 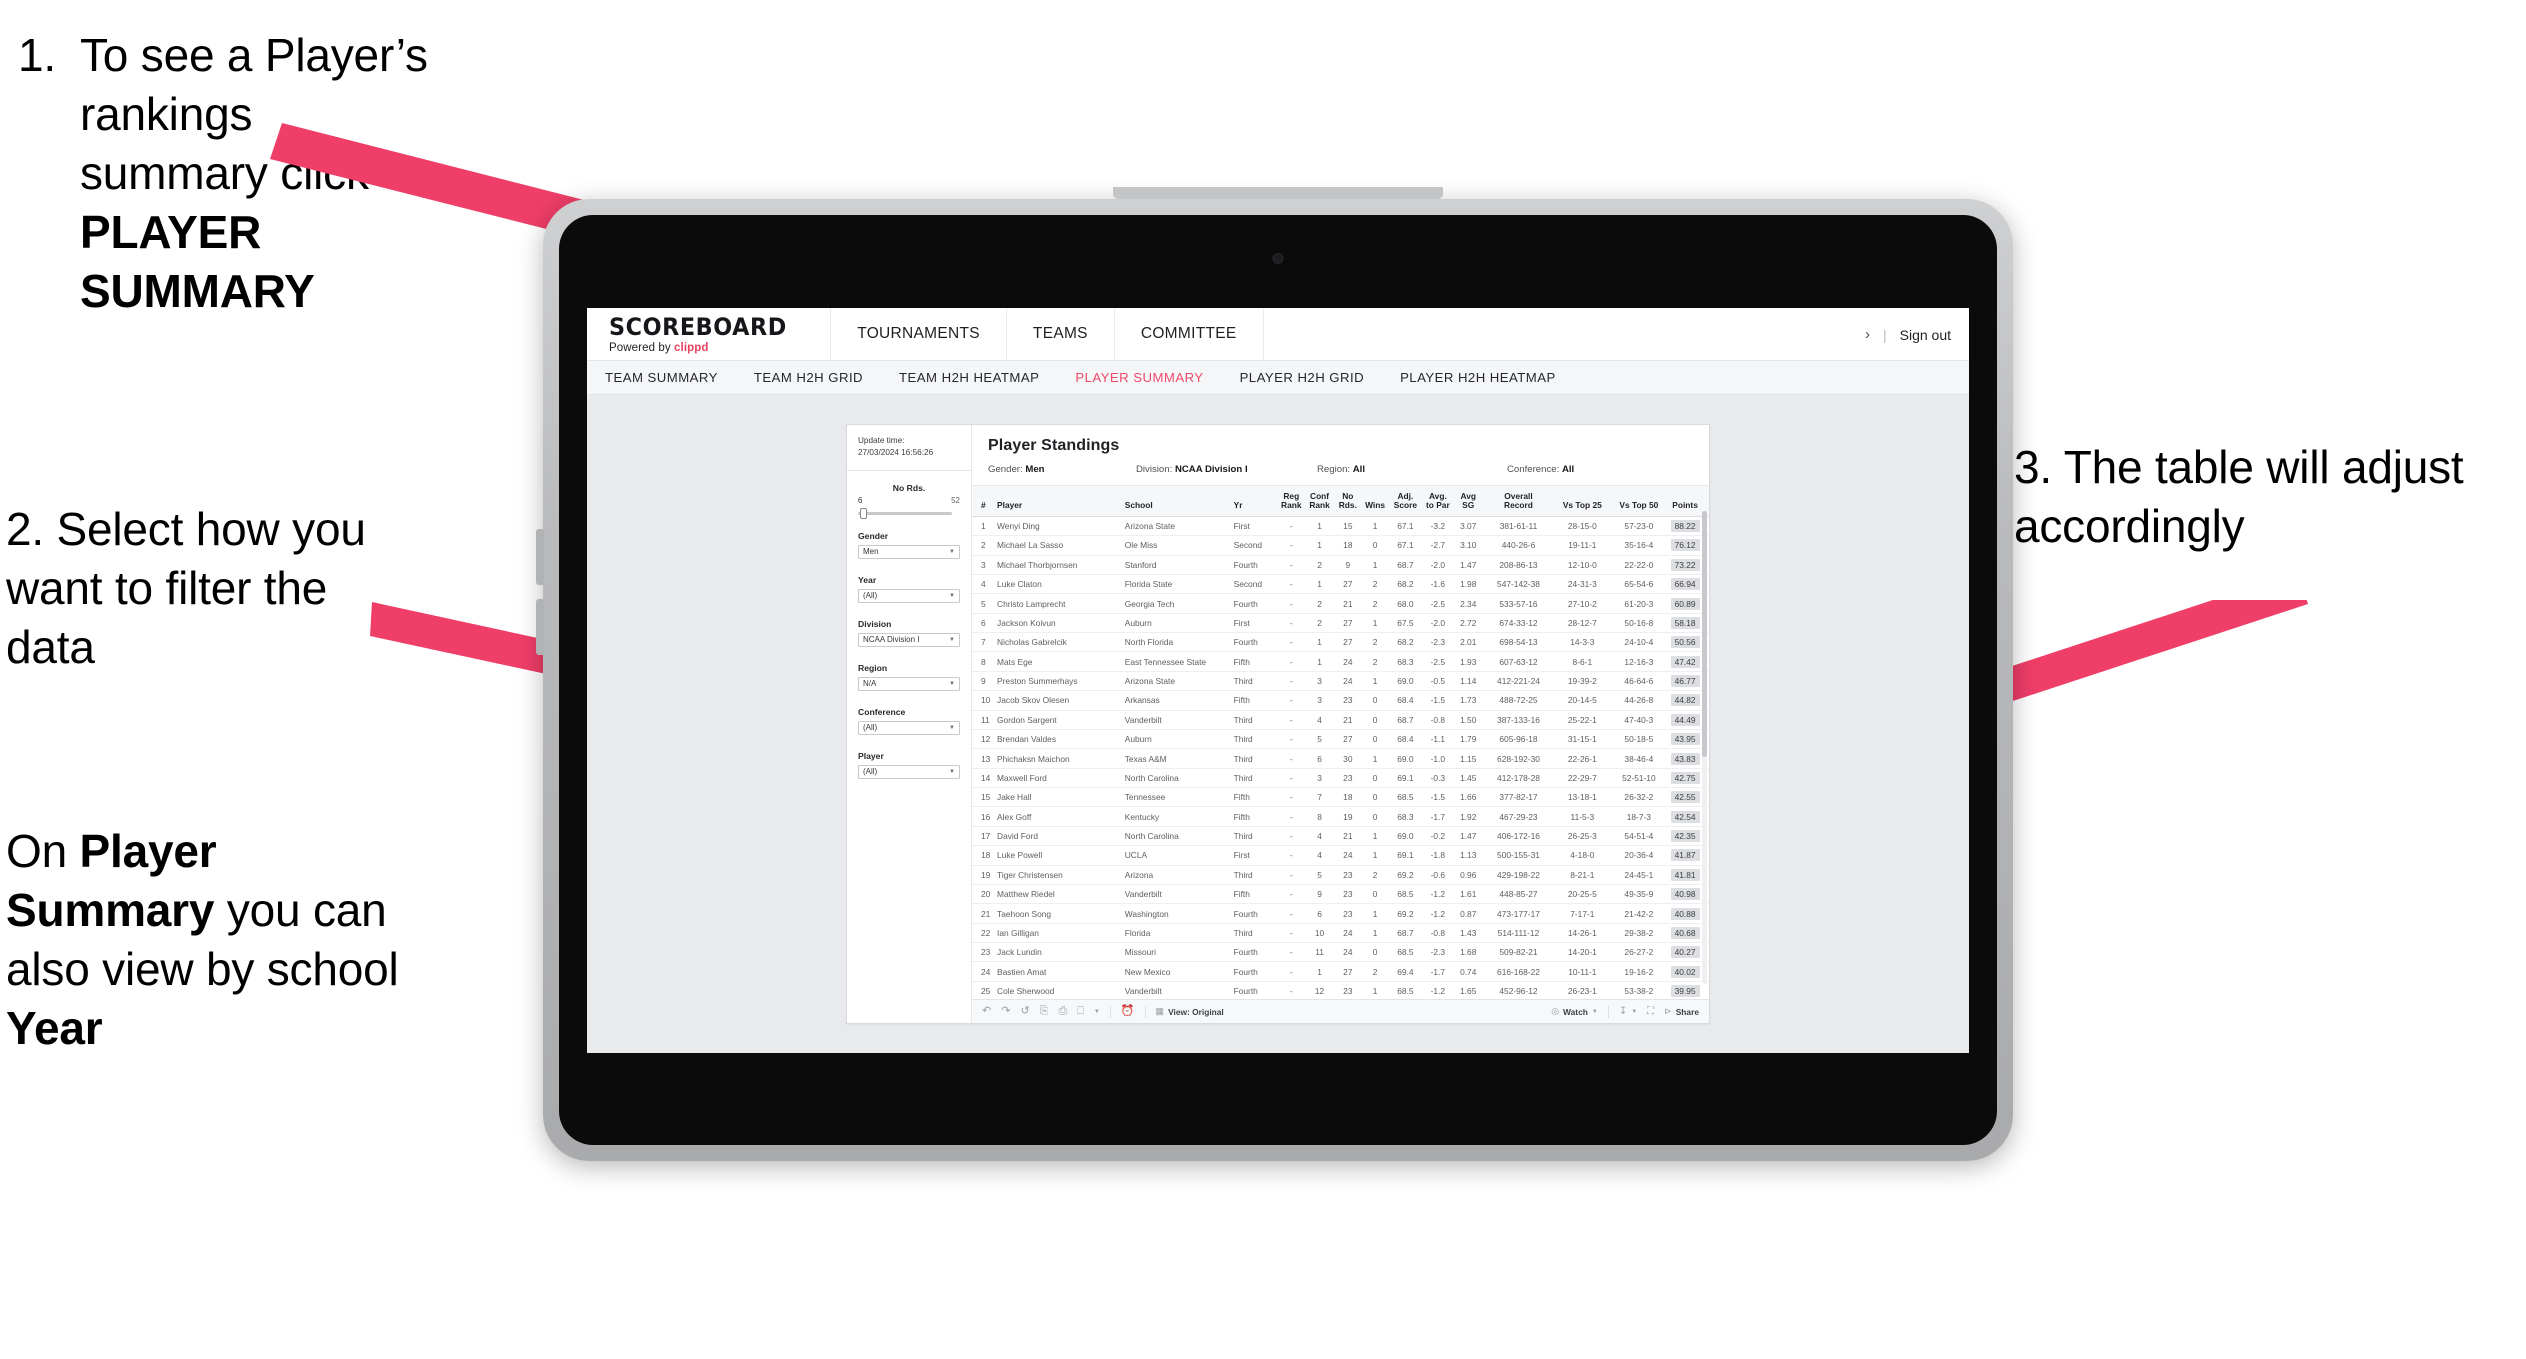 What do you see at coordinates (708, 334) in the screenshot?
I see `brand-logo: SCOREBOARD Powered by clippd` at bounding box center [708, 334].